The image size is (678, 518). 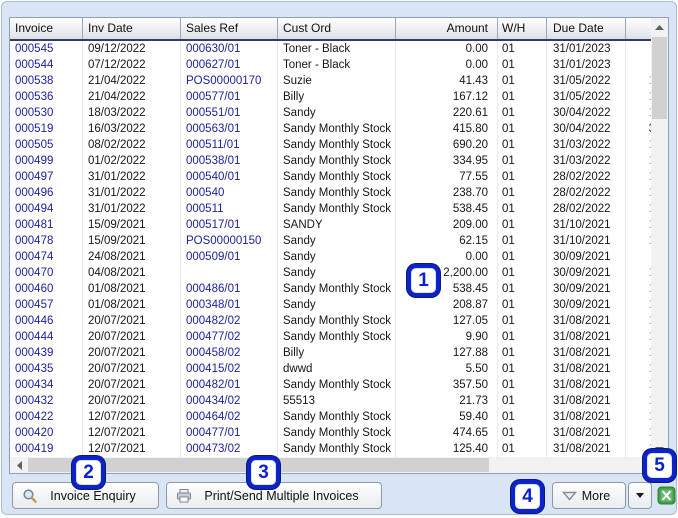 I want to click on sales-ref-cell: POS00000170, so click(x=229, y=81).